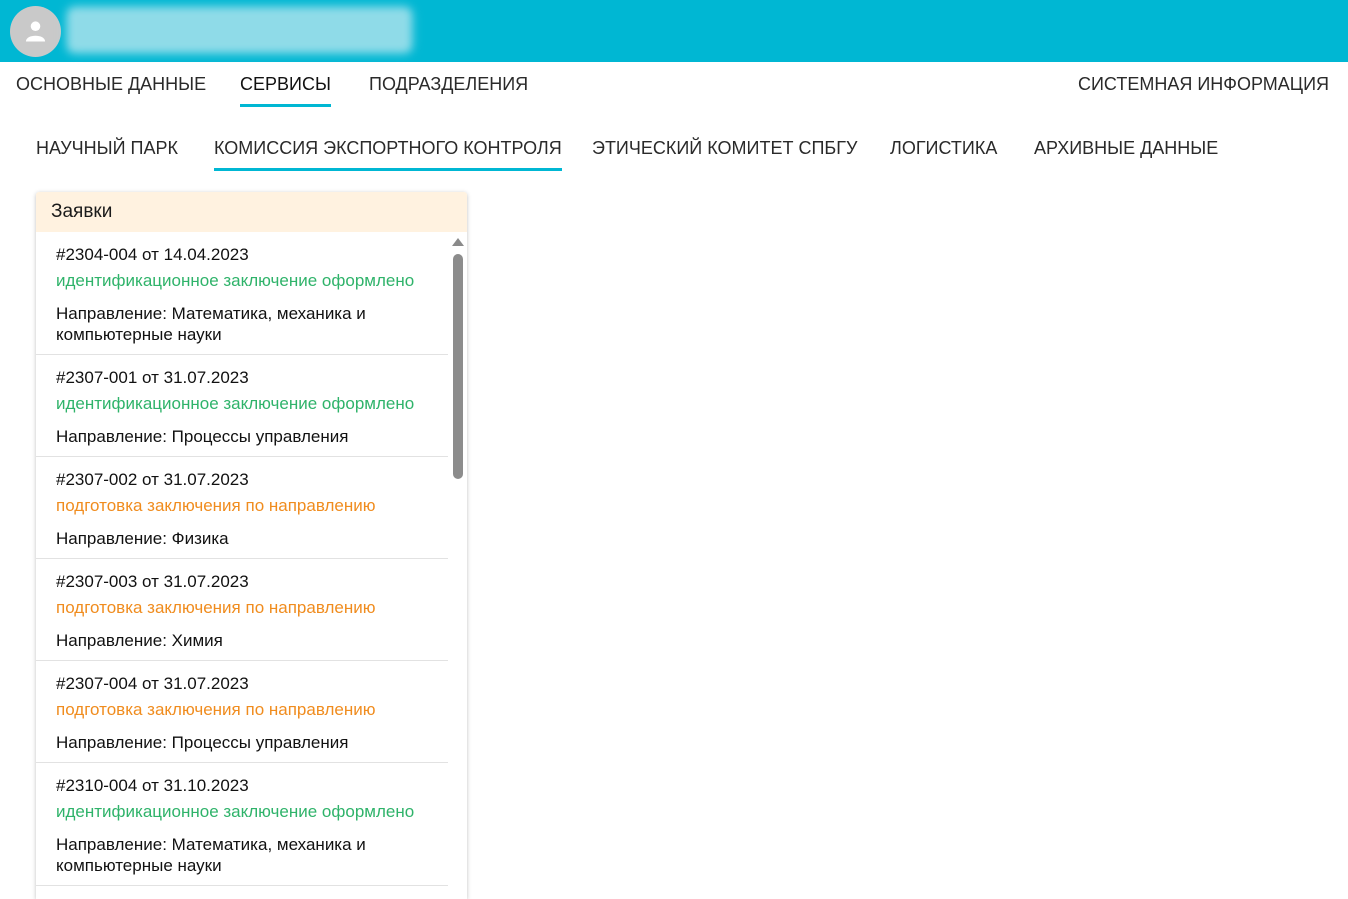 The height and width of the screenshot is (899, 1348). Describe the element at coordinates (1126, 148) in the screenshot. I see `subtab-archive: АРХИВНЫЕ ДАННЫЕ` at that location.